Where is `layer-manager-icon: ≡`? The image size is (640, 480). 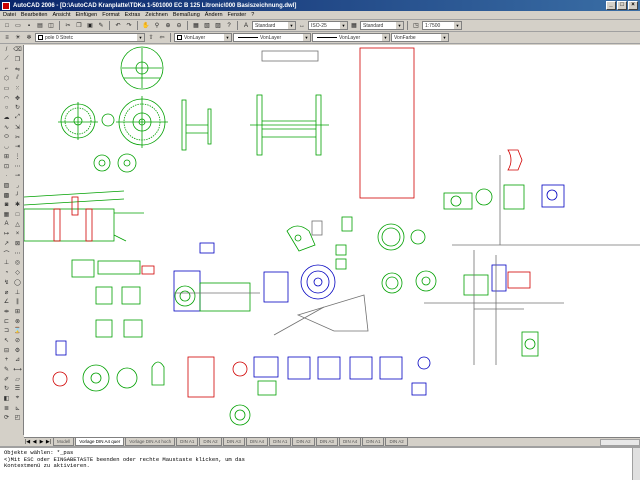 layer-manager-icon: ≡ is located at coordinates (7, 38).